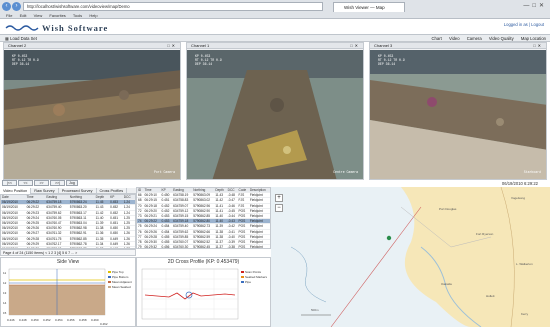  Describe the element at coordinates (164, 172) in the screenshot. I see `camera-tag: Port Camera` at that location.